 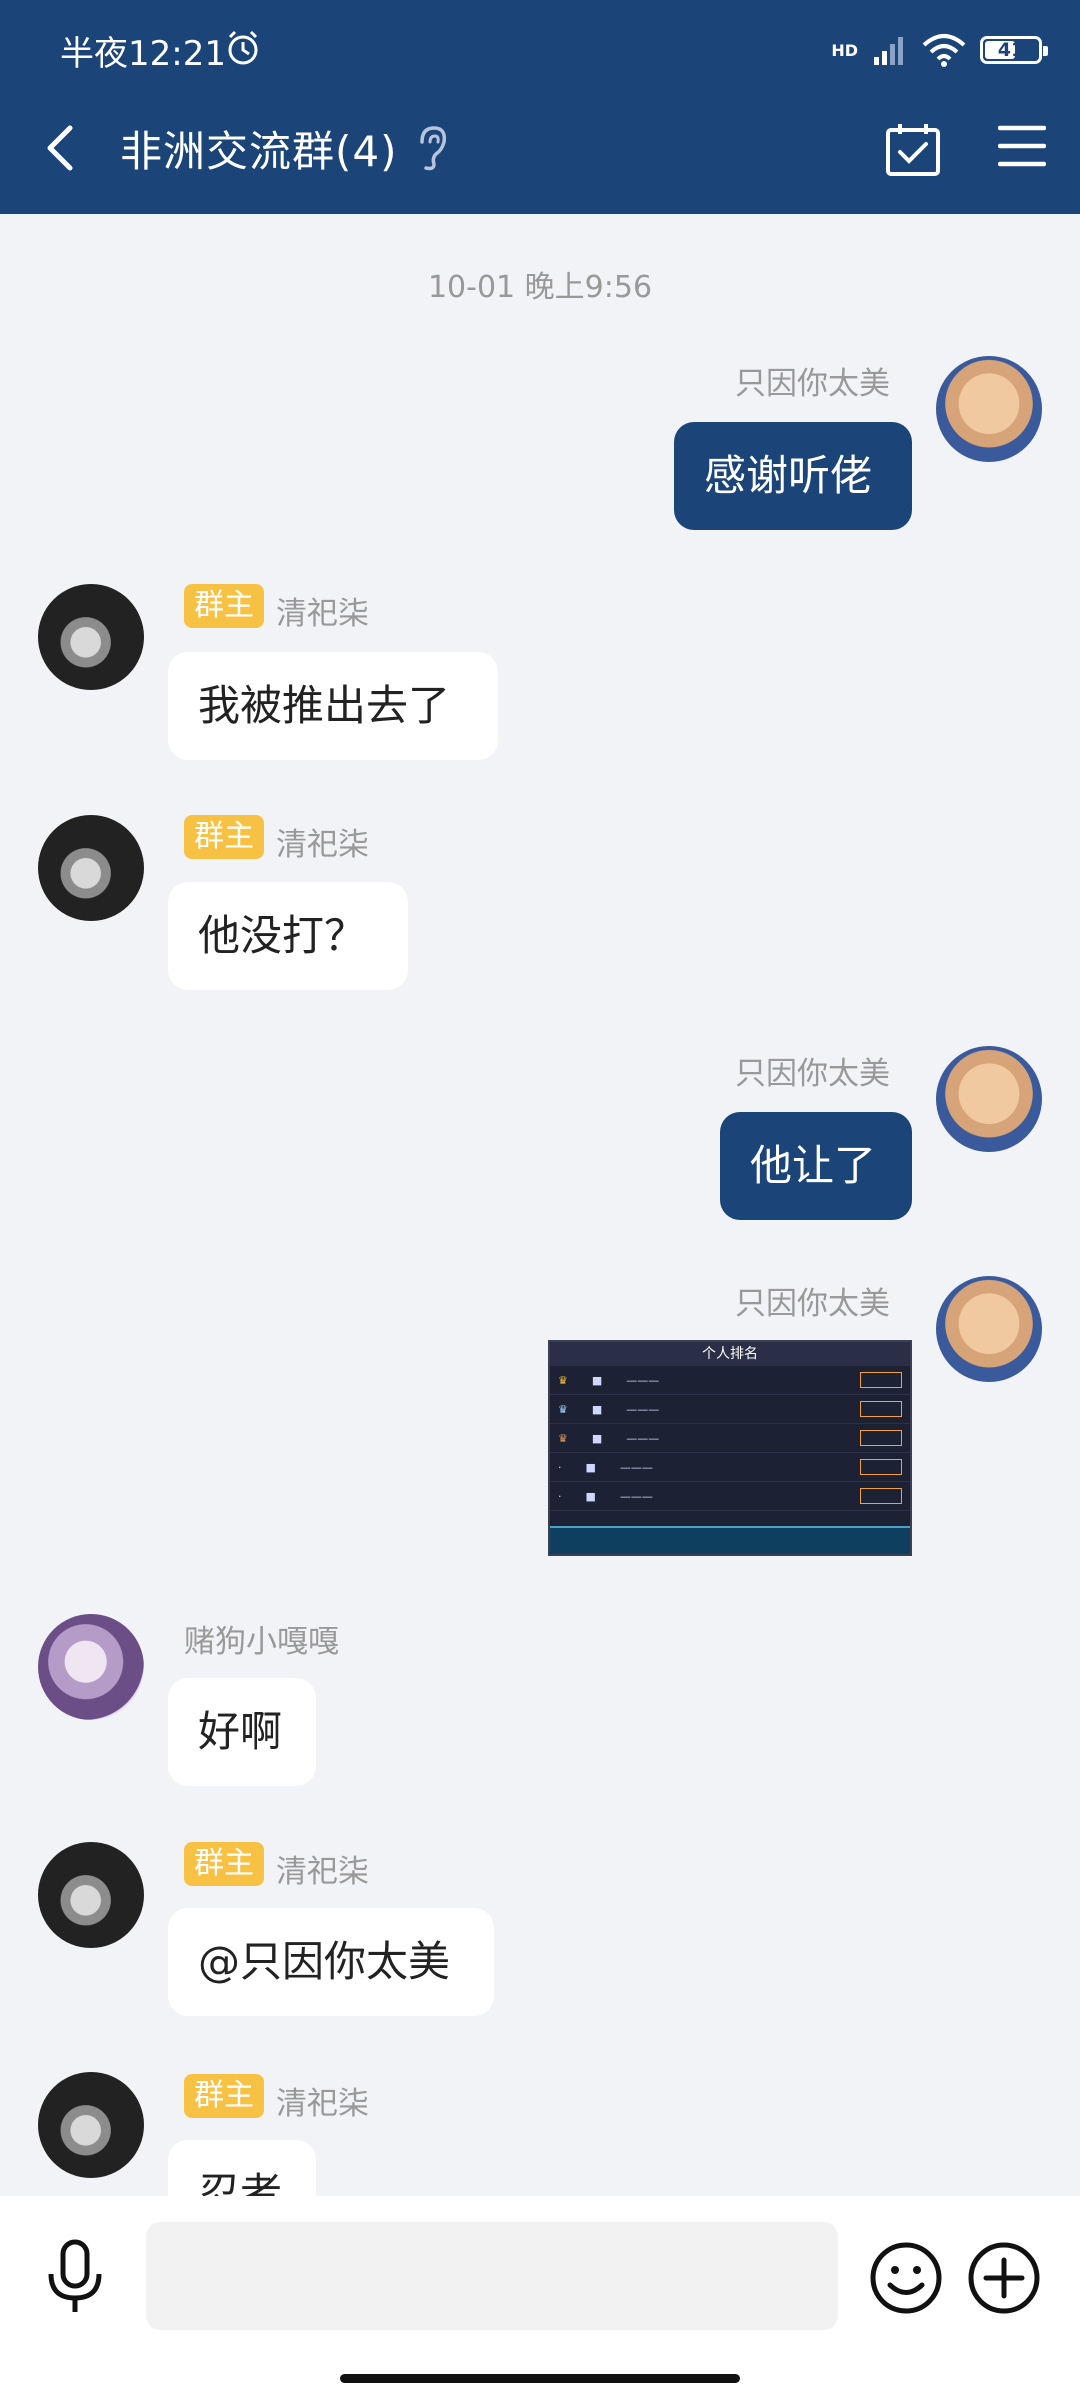 I want to click on top-bar: 半夜12:21 HD 41 非洲交流群(4), so click(x=540, y=107).